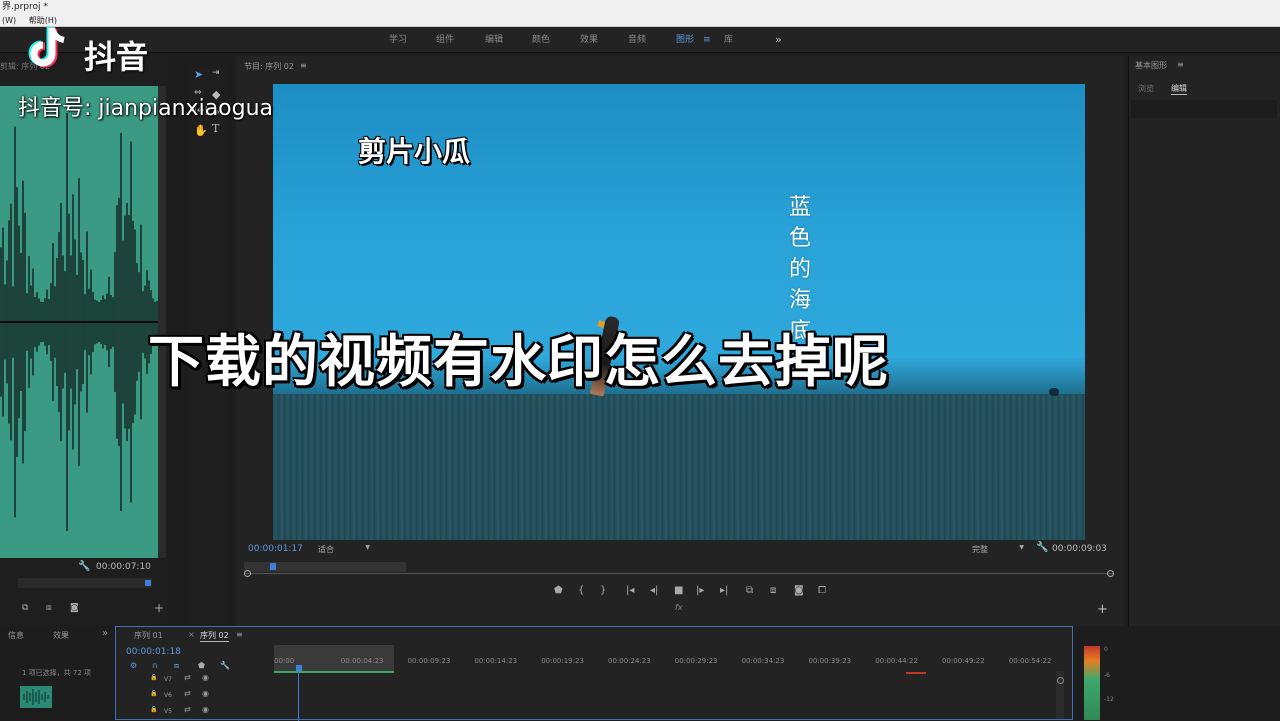 Image resolution: width=1280 pixels, height=721 pixels. I want to click on source-scrubber, so click(85, 583).